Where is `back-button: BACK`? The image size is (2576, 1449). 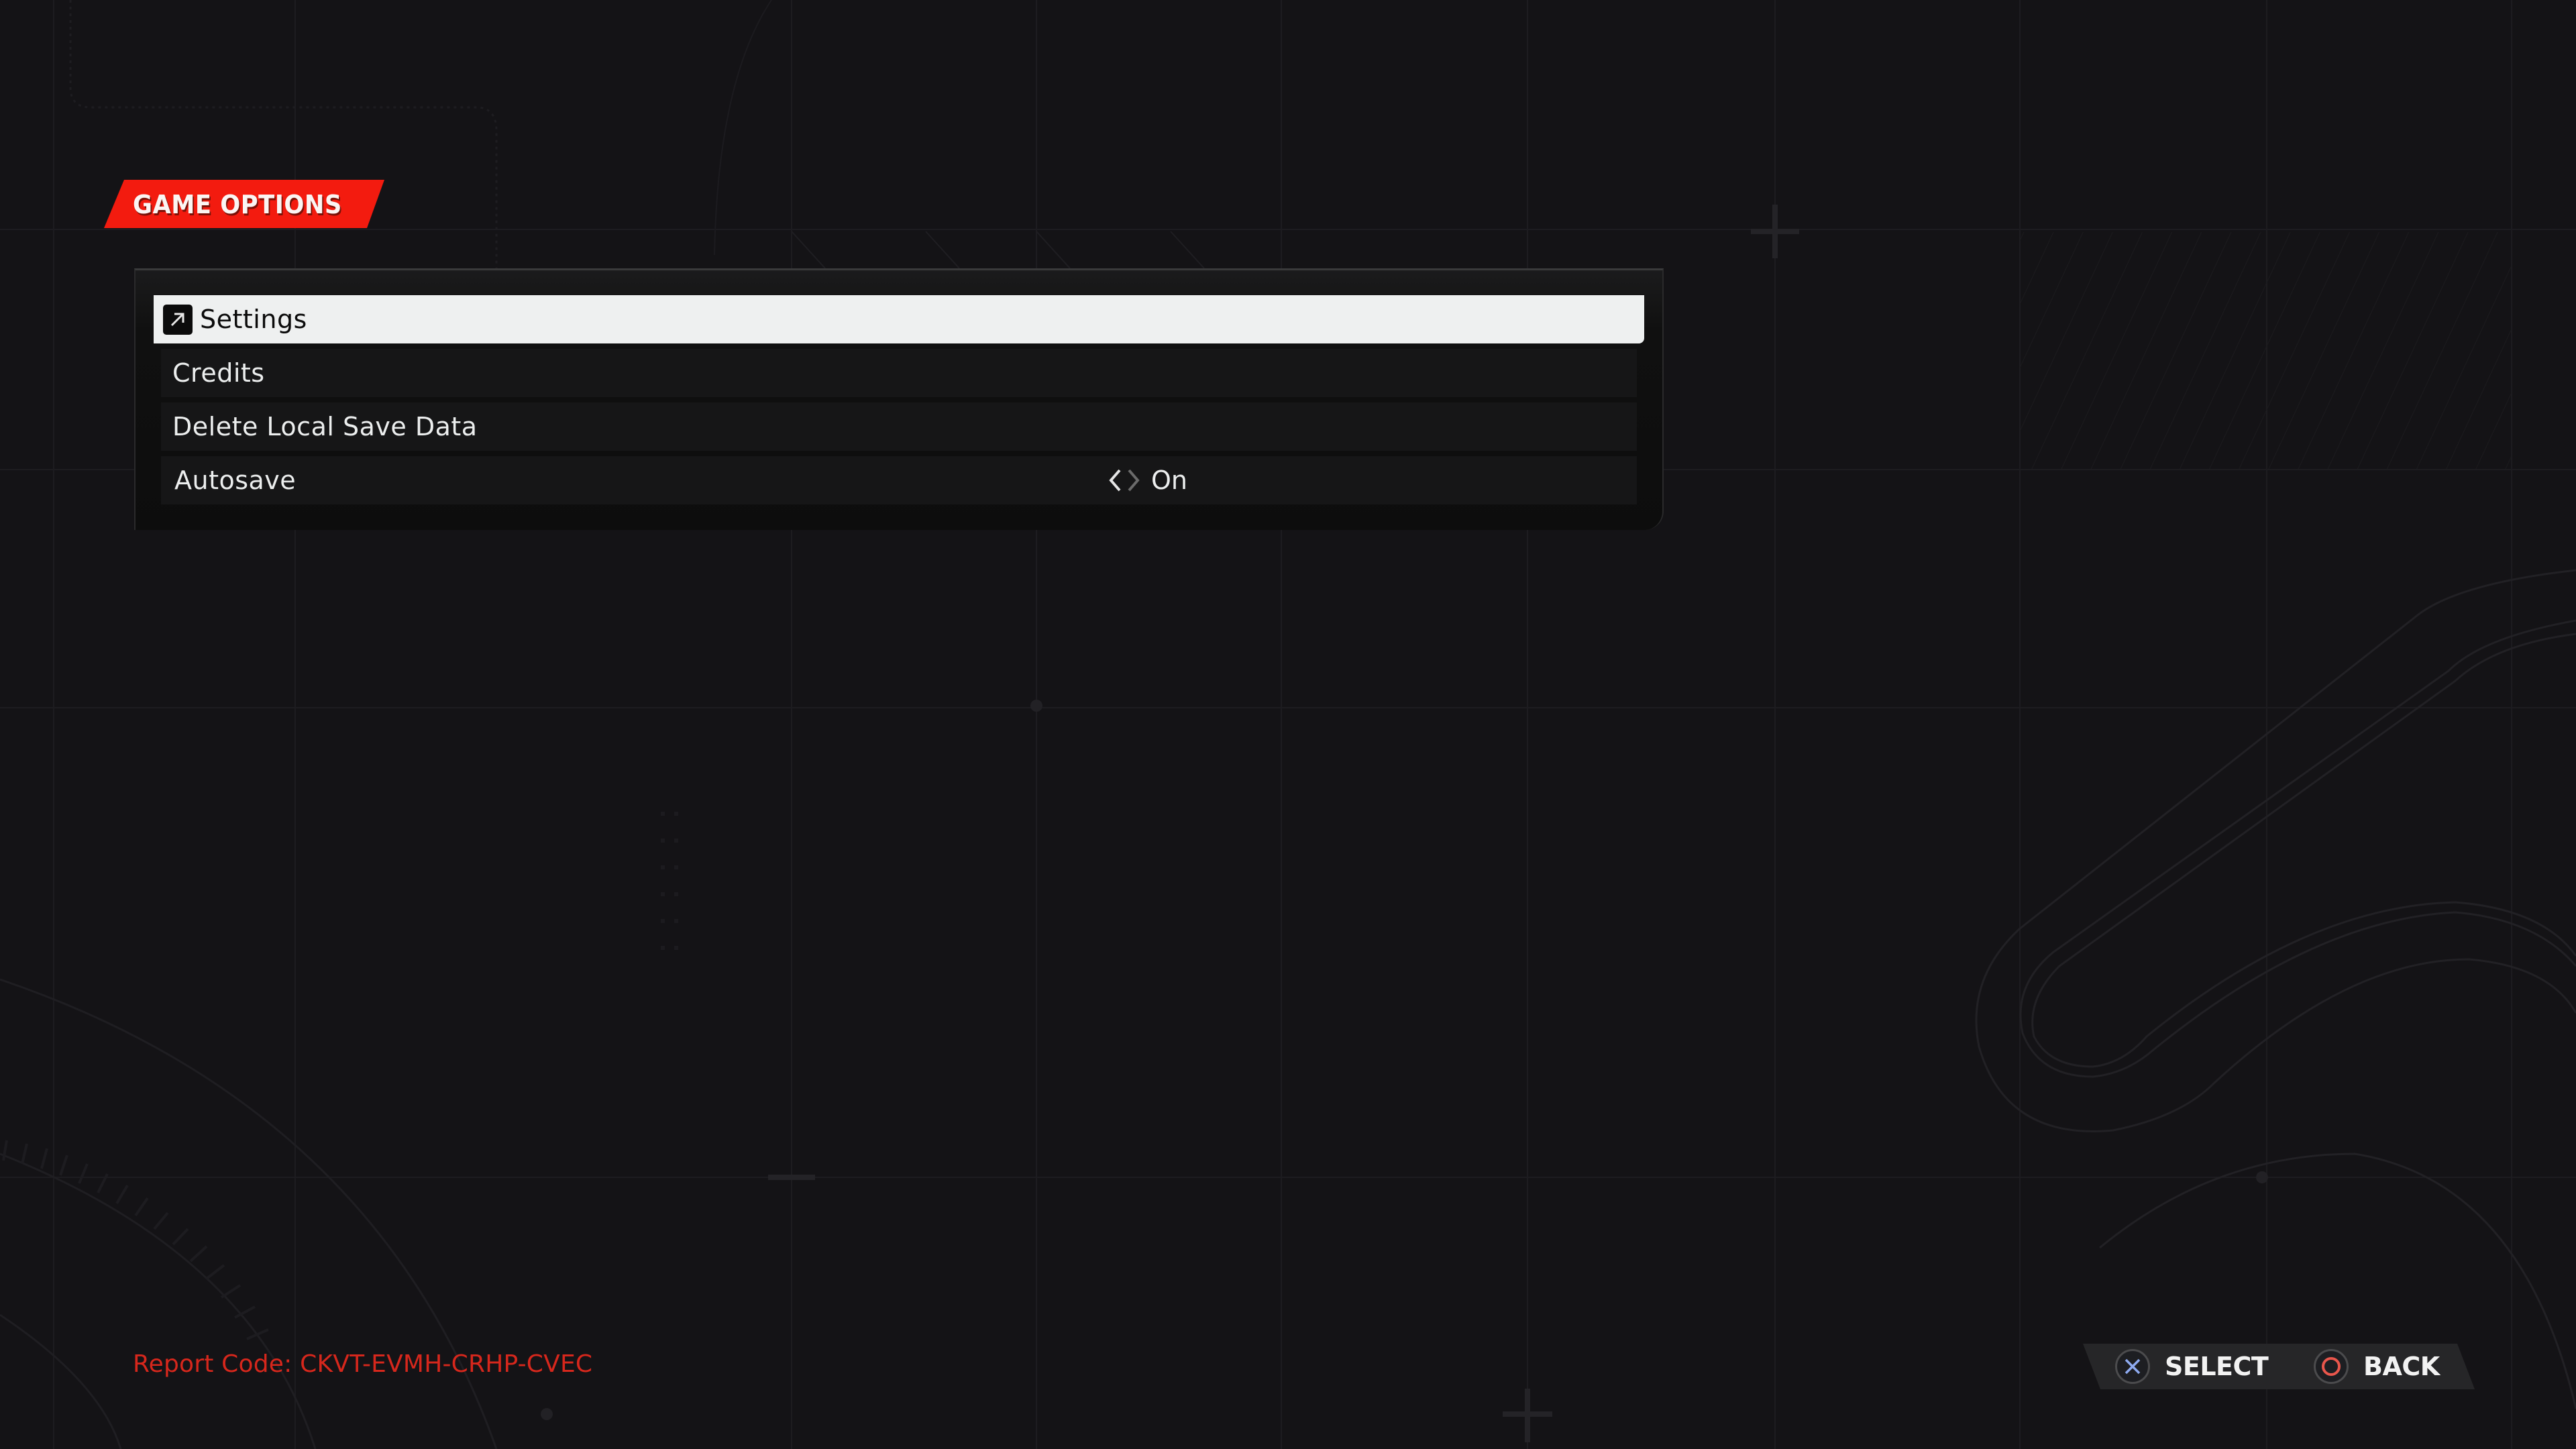 back-button: BACK is located at coordinates (2377, 1366).